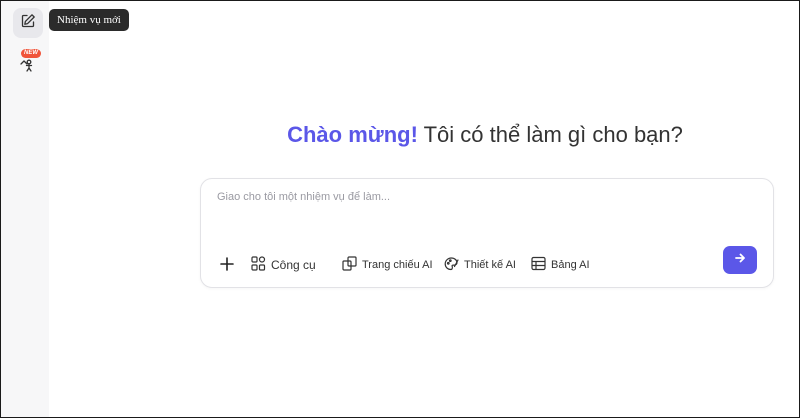 The image size is (800, 418). What do you see at coordinates (454, 265) in the screenshot?
I see `palette-icon` at bounding box center [454, 265].